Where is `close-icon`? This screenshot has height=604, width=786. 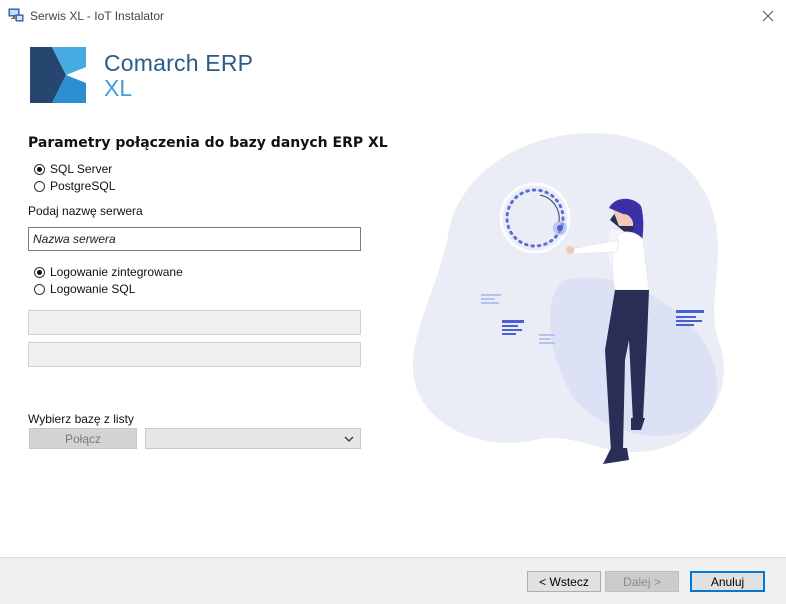 close-icon is located at coordinates (768, 16).